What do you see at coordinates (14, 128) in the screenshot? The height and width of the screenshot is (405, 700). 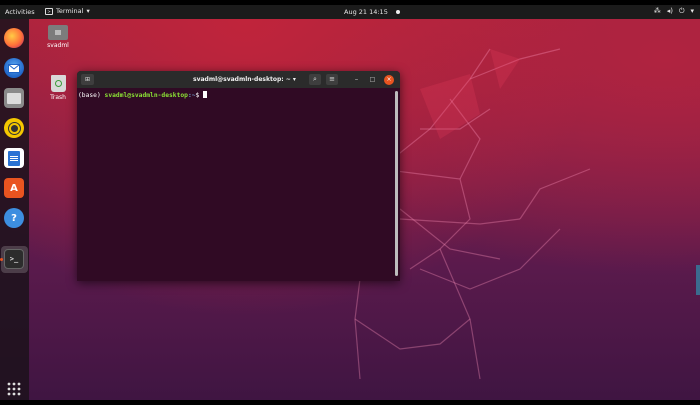 I see `rhythmbox-icon` at bounding box center [14, 128].